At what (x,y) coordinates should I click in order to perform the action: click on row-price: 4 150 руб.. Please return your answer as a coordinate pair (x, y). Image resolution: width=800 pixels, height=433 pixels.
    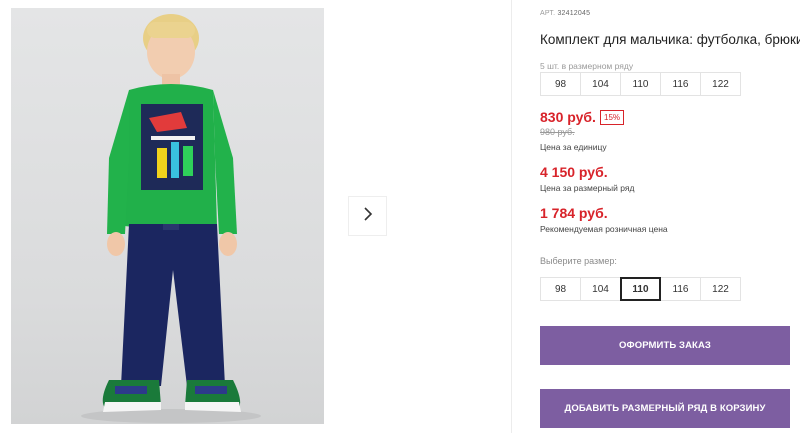
    Looking at the image, I should click on (574, 172).